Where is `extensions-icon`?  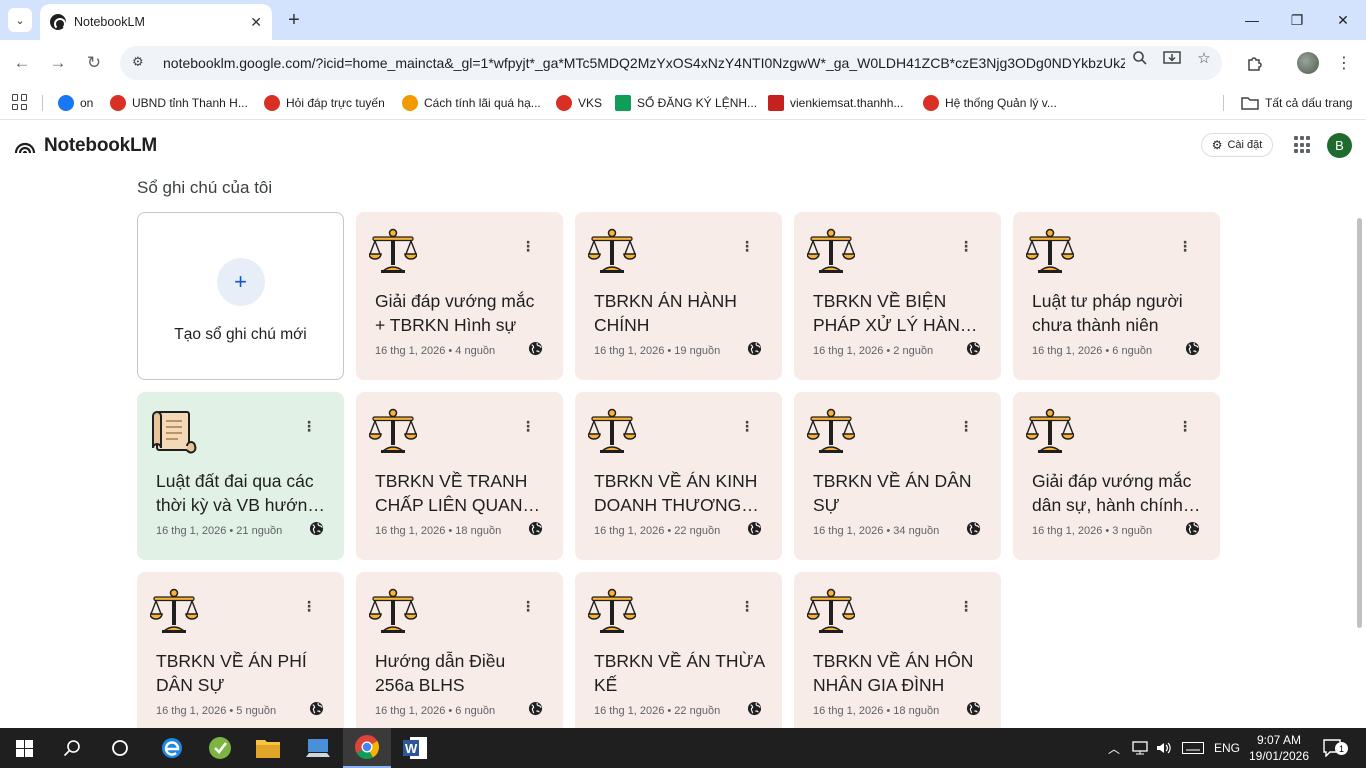
extensions-icon is located at coordinates (1255, 63).